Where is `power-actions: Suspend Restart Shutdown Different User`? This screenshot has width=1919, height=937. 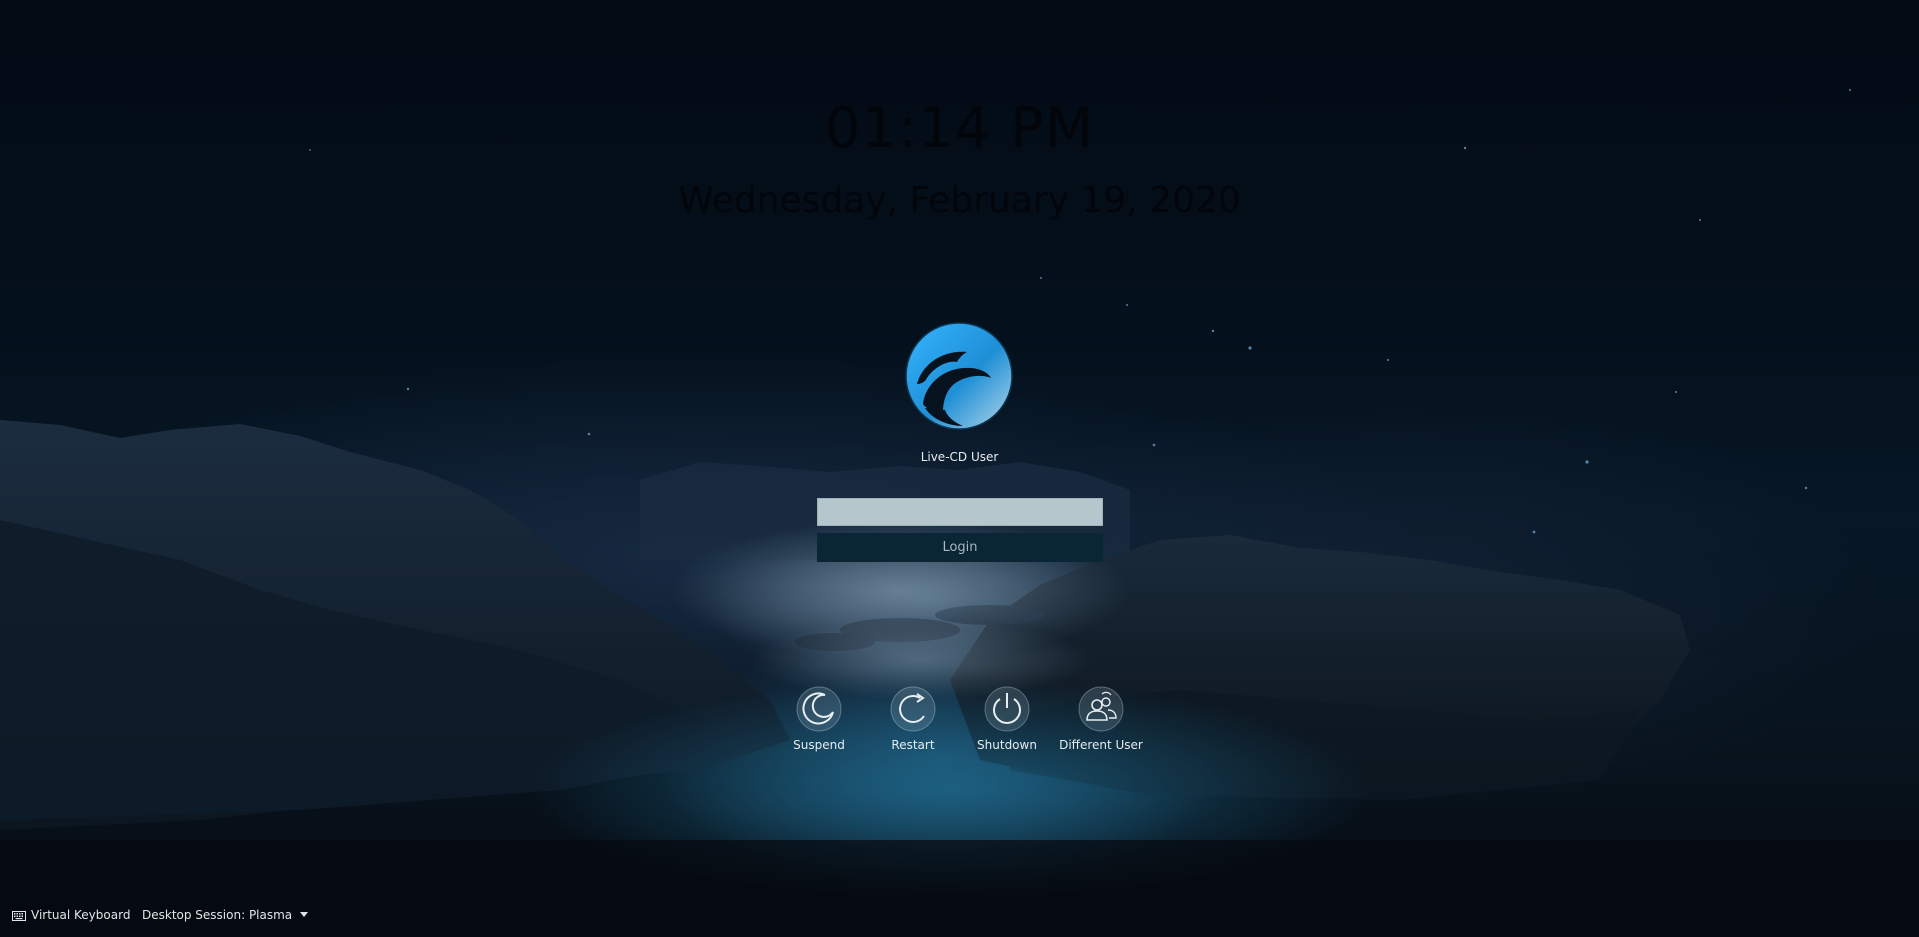 power-actions: Suspend Restart Shutdown Different User is located at coordinates (959, 721).